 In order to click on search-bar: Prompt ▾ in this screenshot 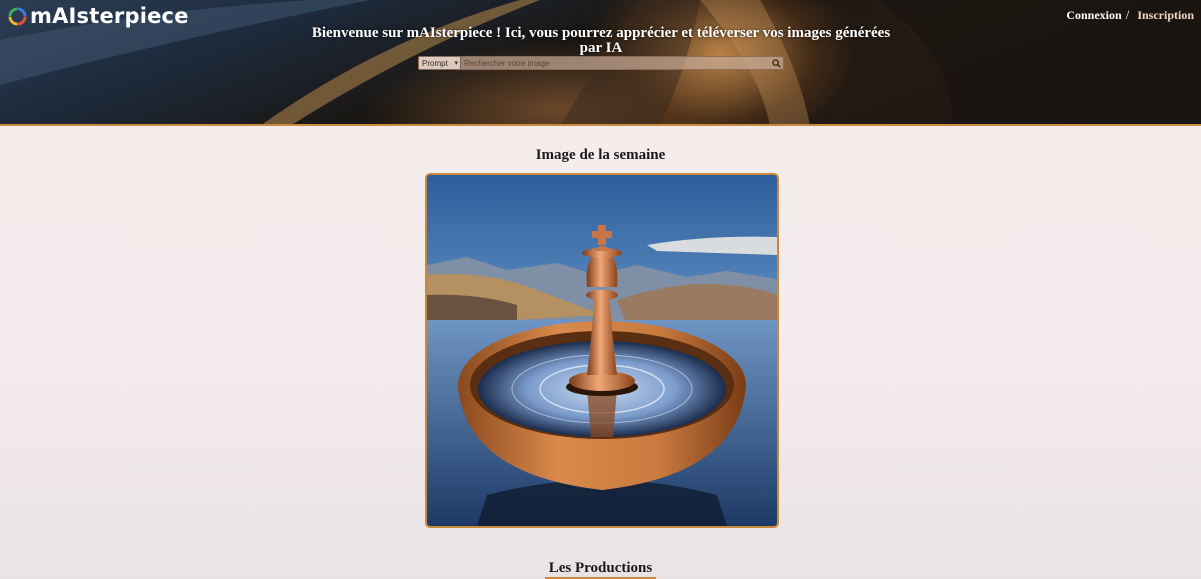, I will do `click(601, 63)`.